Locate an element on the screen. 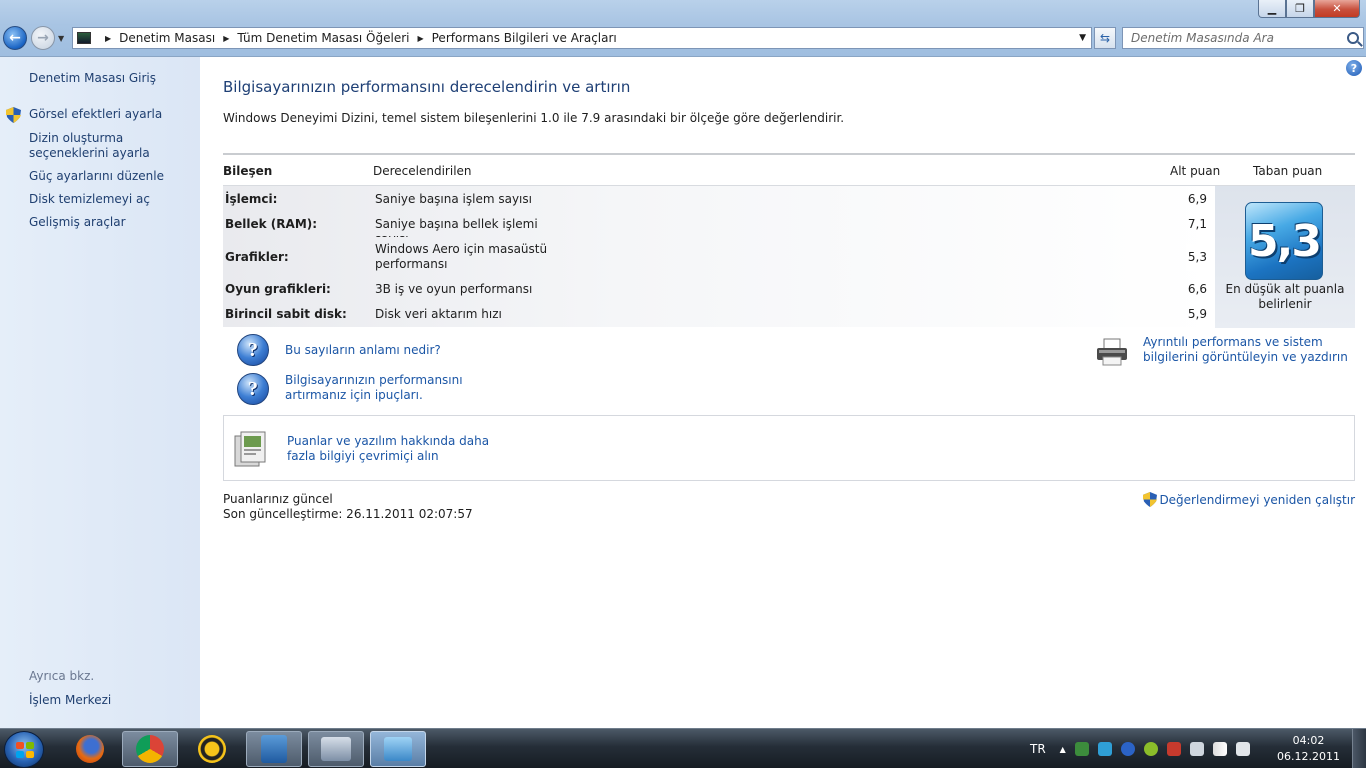 The image size is (1366, 768). lowest-subscore-cell: 5,3 is located at coordinates (1200, 257).